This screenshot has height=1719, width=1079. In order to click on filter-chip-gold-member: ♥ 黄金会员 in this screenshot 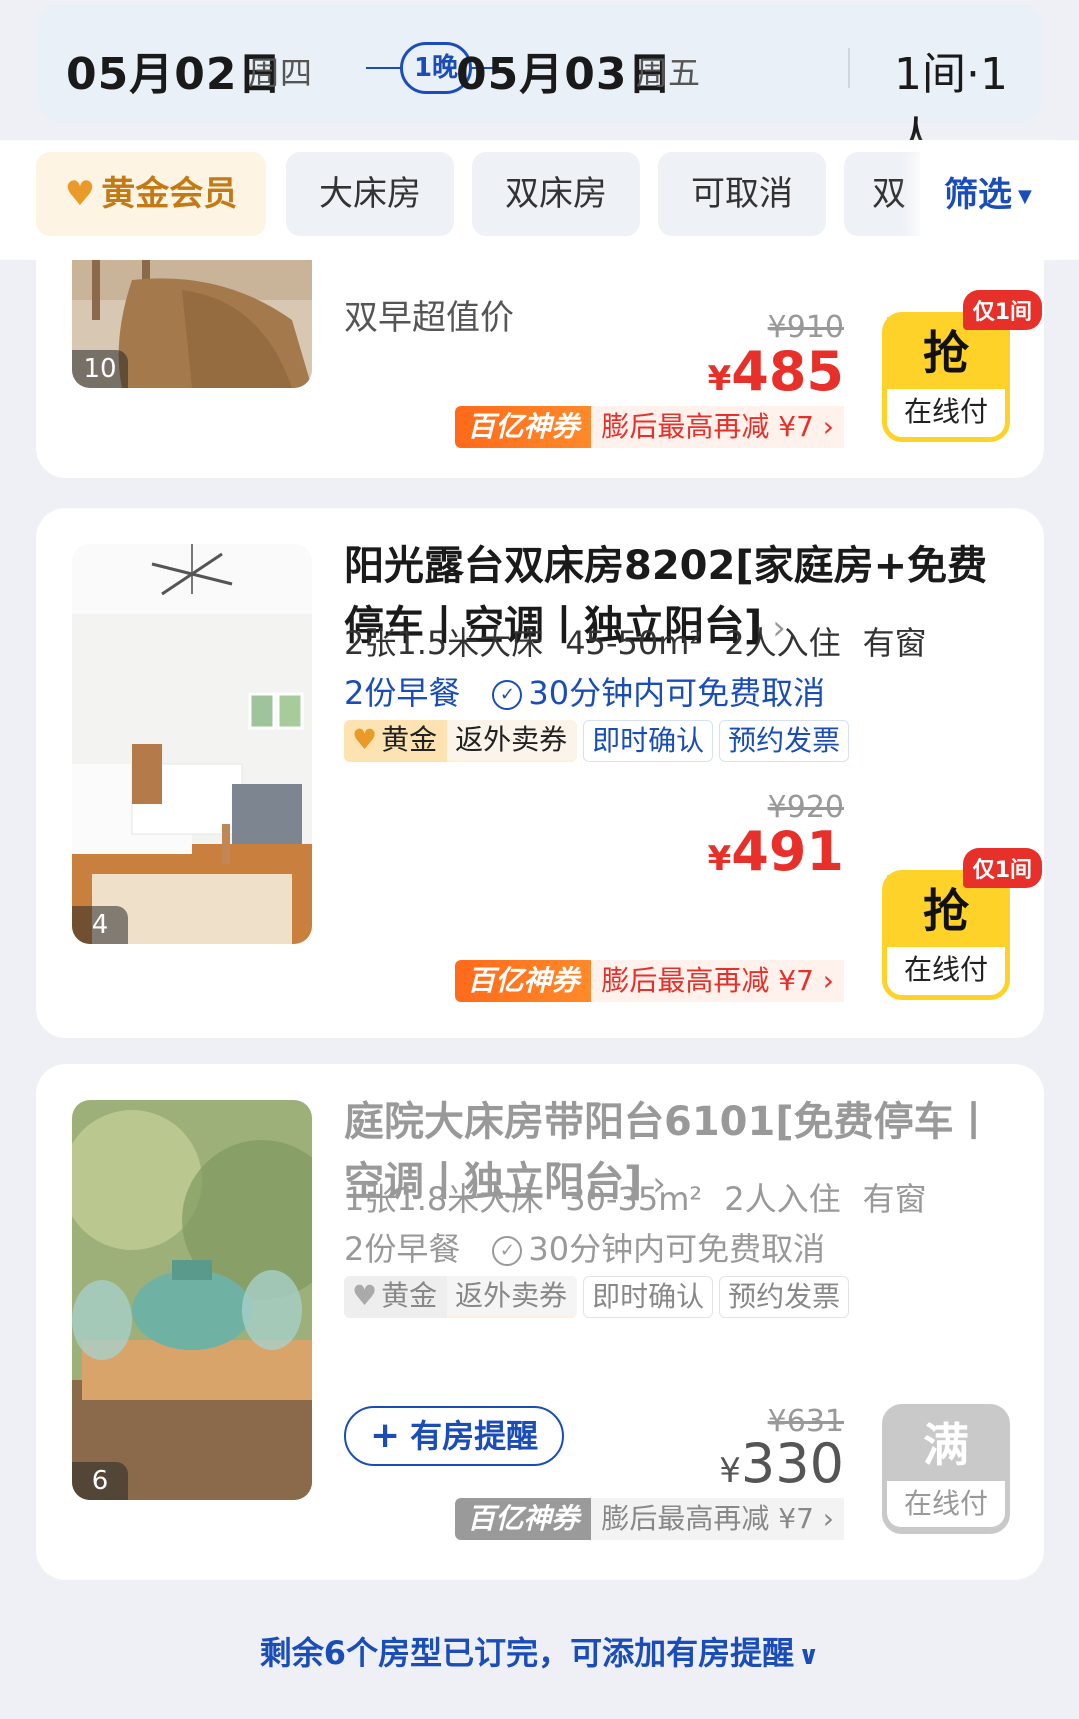, I will do `click(151, 194)`.